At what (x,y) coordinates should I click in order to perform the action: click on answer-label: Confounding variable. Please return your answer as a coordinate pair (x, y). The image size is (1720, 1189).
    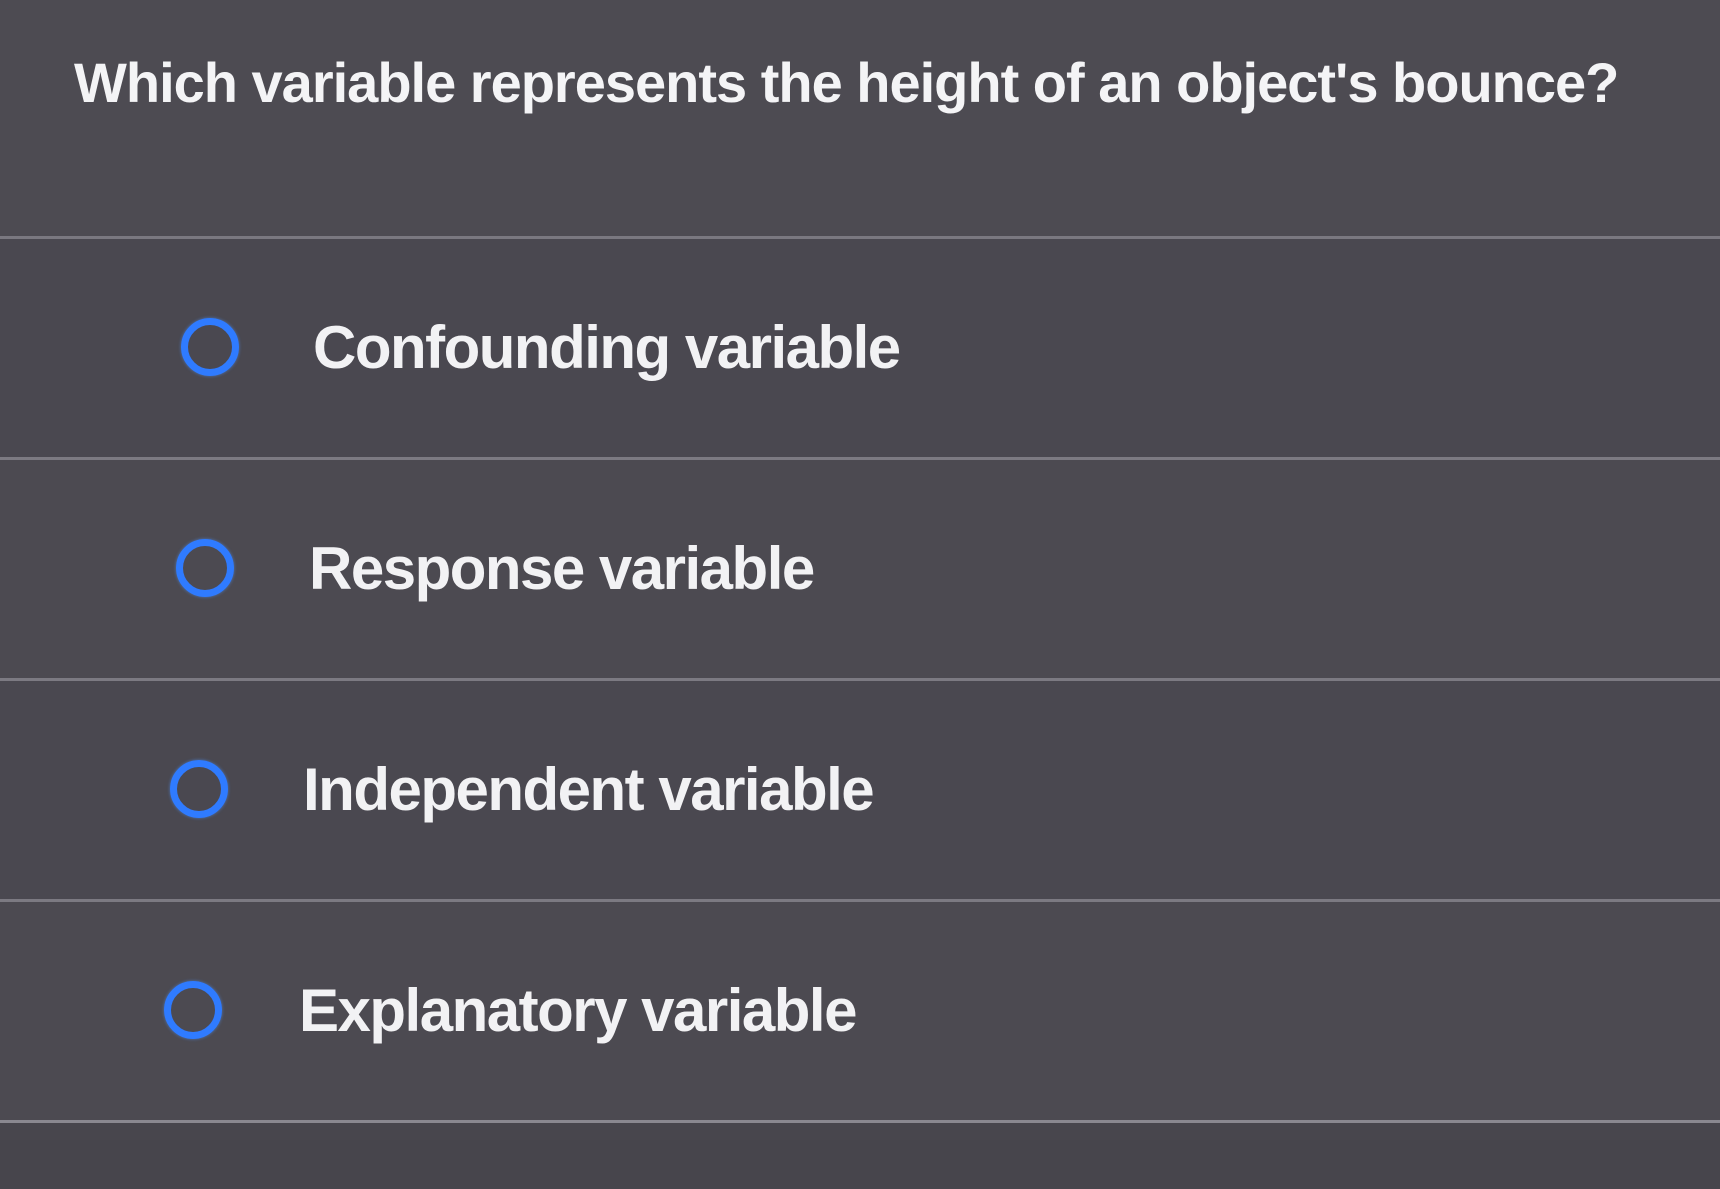
    Looking at the image, I should click on (607, 347).